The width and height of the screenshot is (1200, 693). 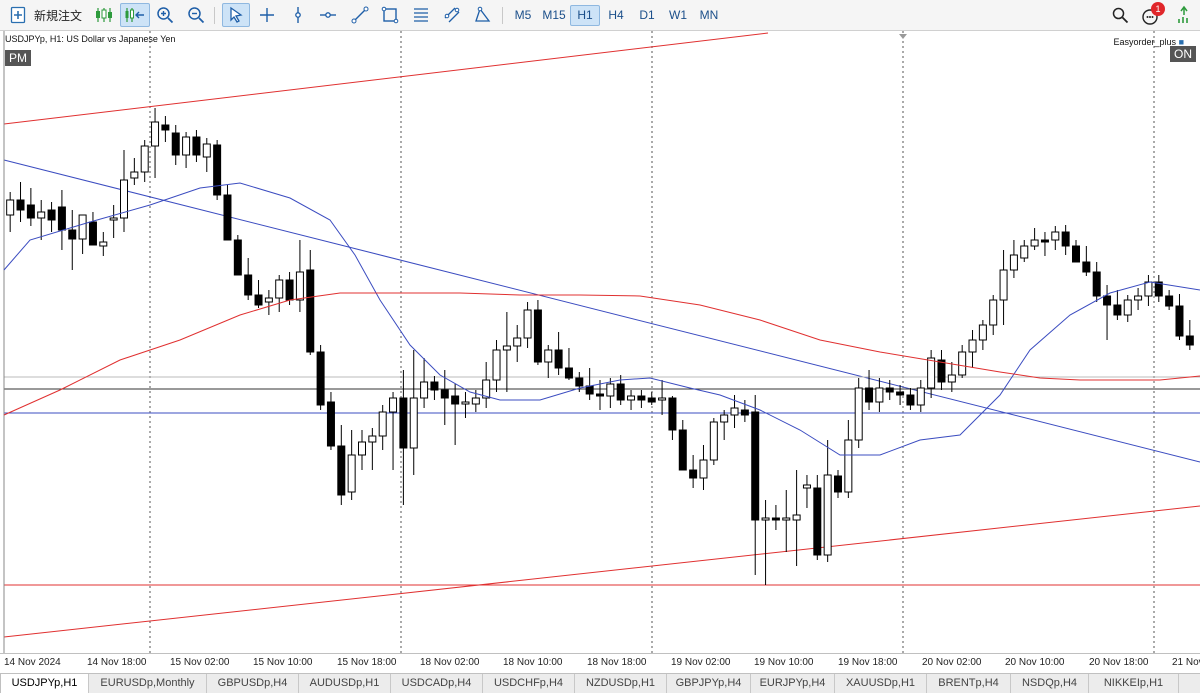 I want to click on horizontal-line-button, so click(x=328, y=15).